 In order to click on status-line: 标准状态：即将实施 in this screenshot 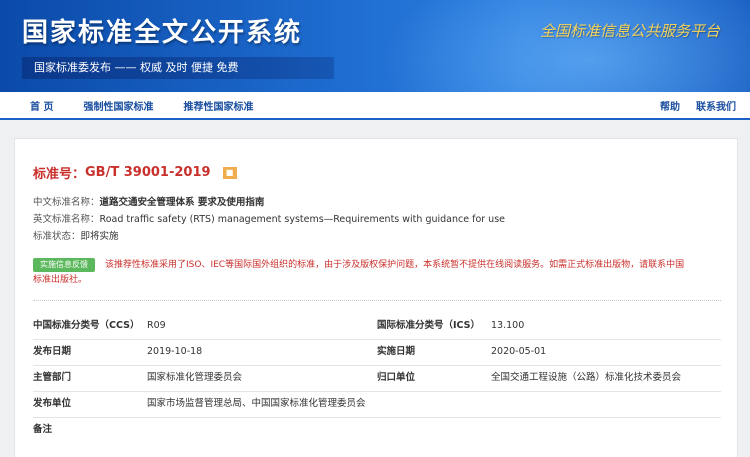, I will do `click(76, 235)`.